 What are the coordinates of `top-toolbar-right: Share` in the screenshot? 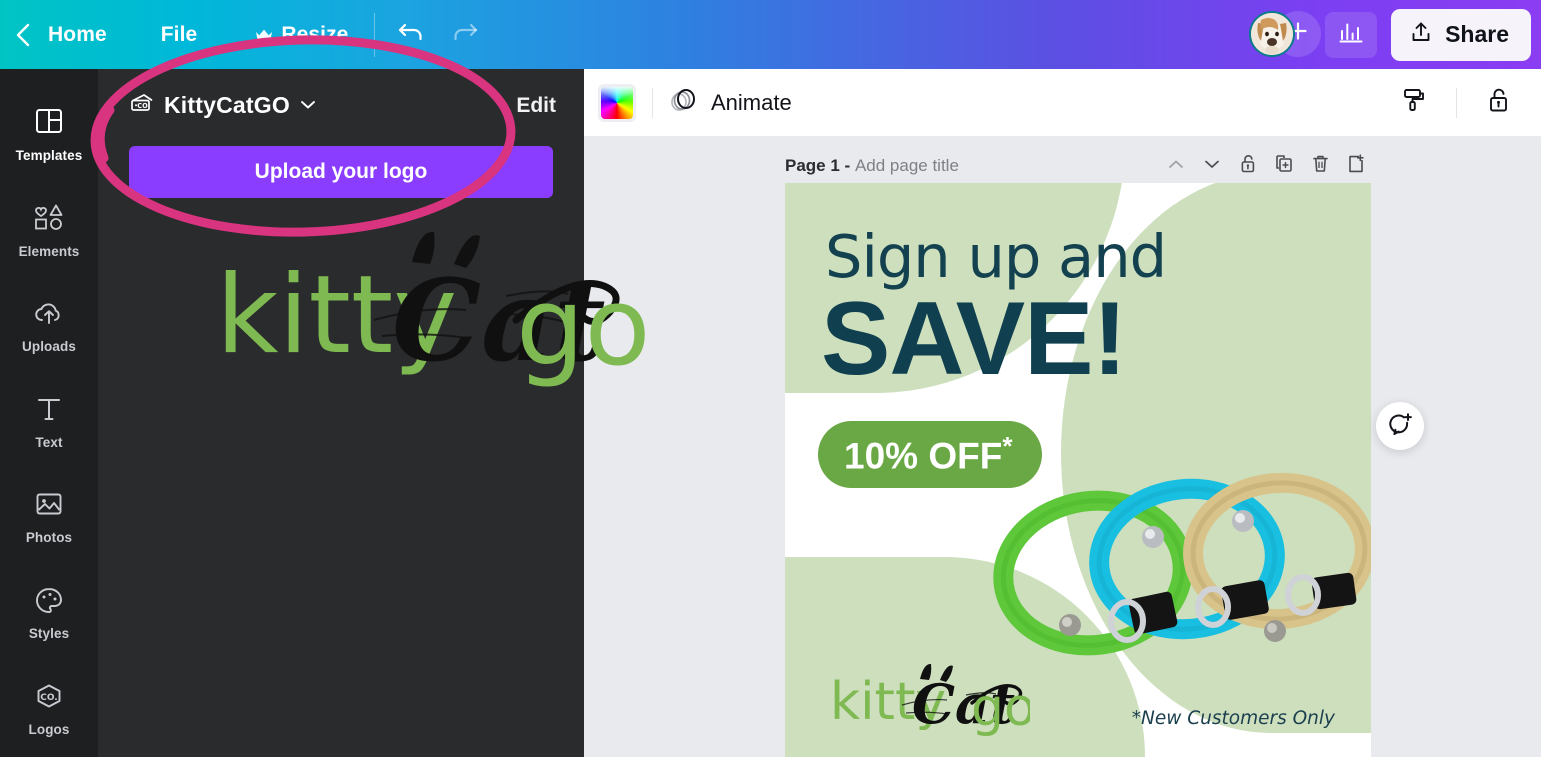 It's located at (1395, 34).